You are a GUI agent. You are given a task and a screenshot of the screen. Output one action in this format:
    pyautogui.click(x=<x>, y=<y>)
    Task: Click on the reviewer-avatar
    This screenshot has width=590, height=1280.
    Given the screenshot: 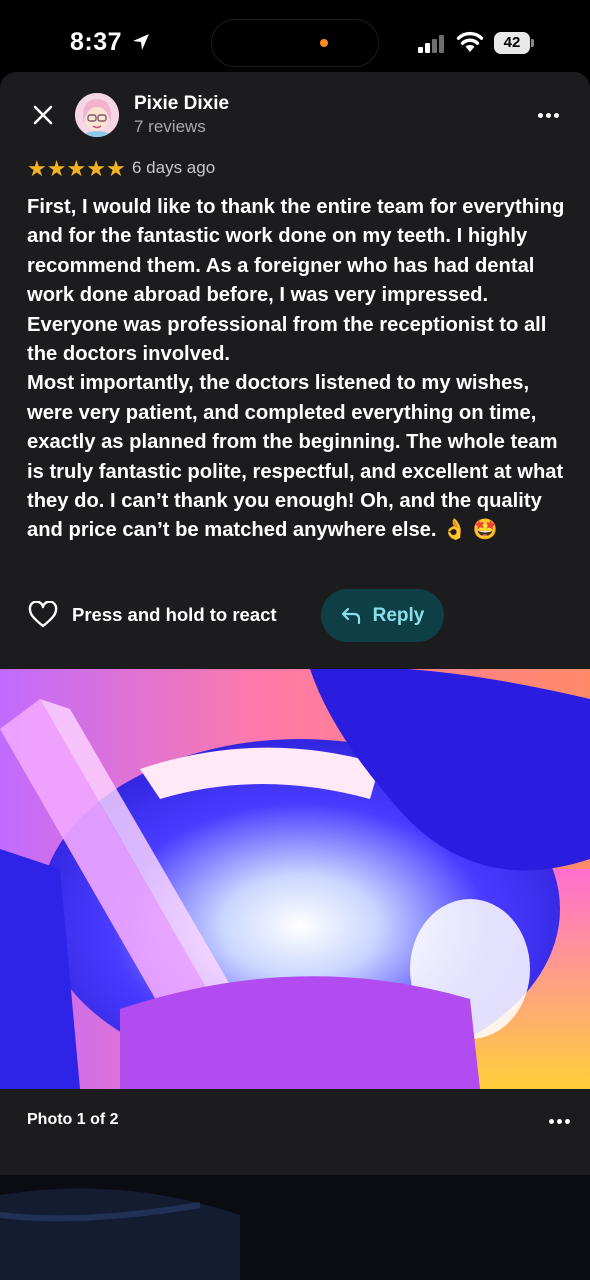 What is the action you would take?
    pyautogui.click(x=97, y=115)
    